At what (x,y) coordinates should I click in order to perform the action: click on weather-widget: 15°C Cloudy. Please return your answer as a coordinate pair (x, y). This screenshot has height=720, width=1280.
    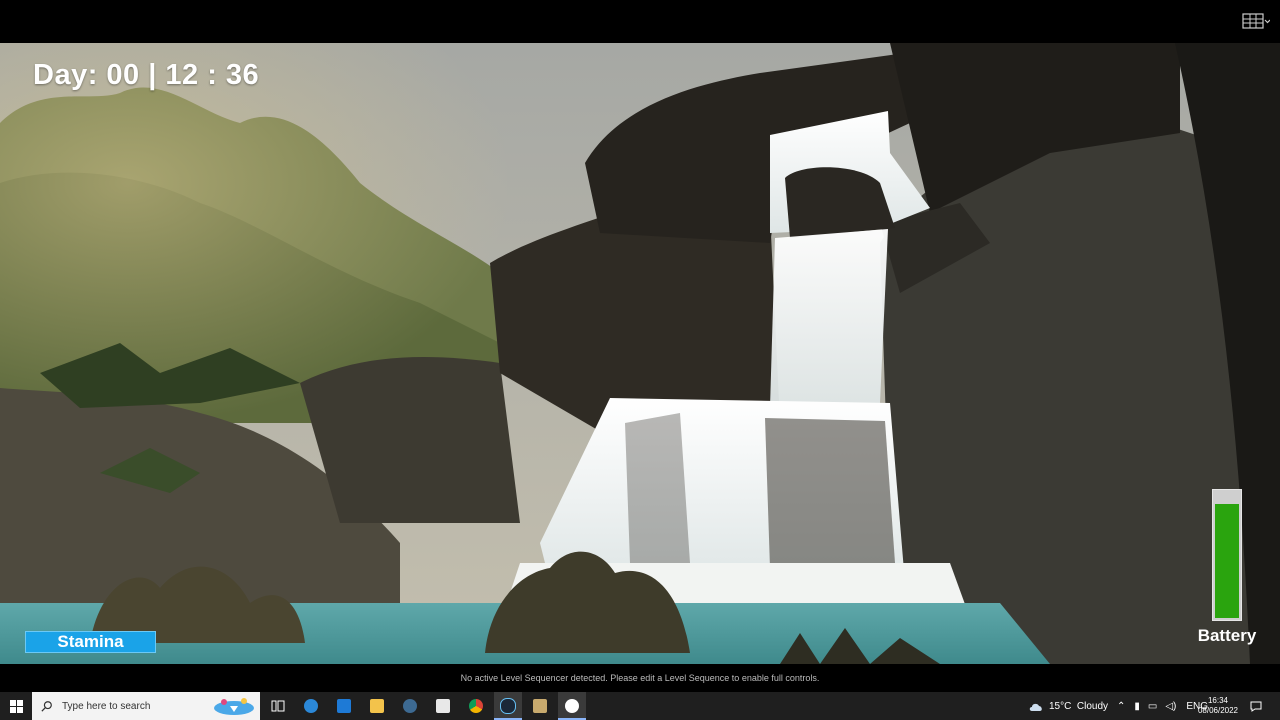
    Looking at the image, I should click on (1068, 706).